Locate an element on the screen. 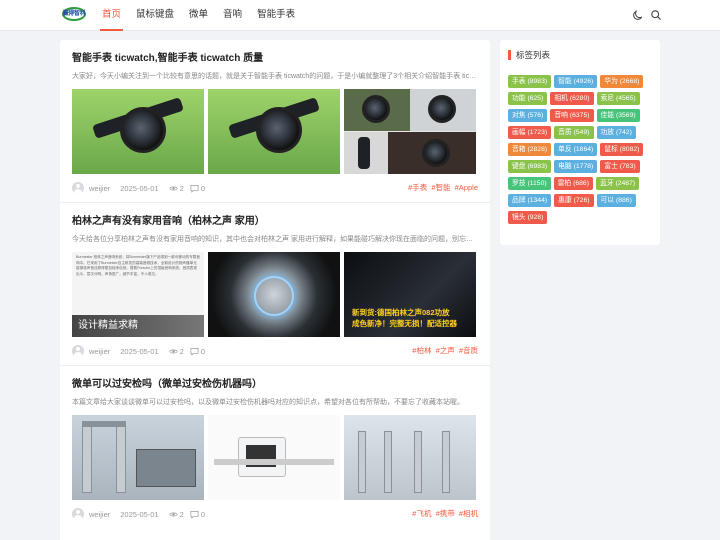  tag-link: 手表 (8983) is located at coordinates (530, 81).